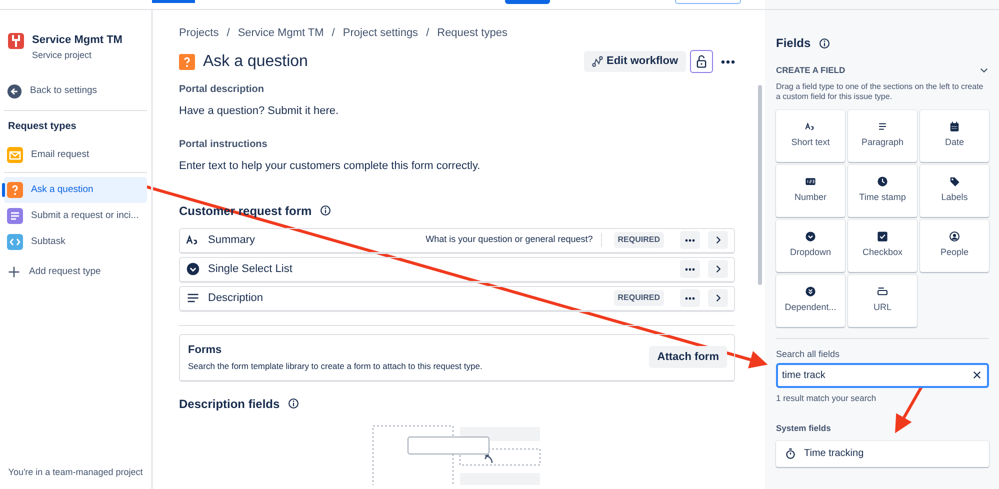  What do you see at coordinates (229, 404) in the screenshot?
I see `section-title: Description fields` at bounding box center [229, 404].